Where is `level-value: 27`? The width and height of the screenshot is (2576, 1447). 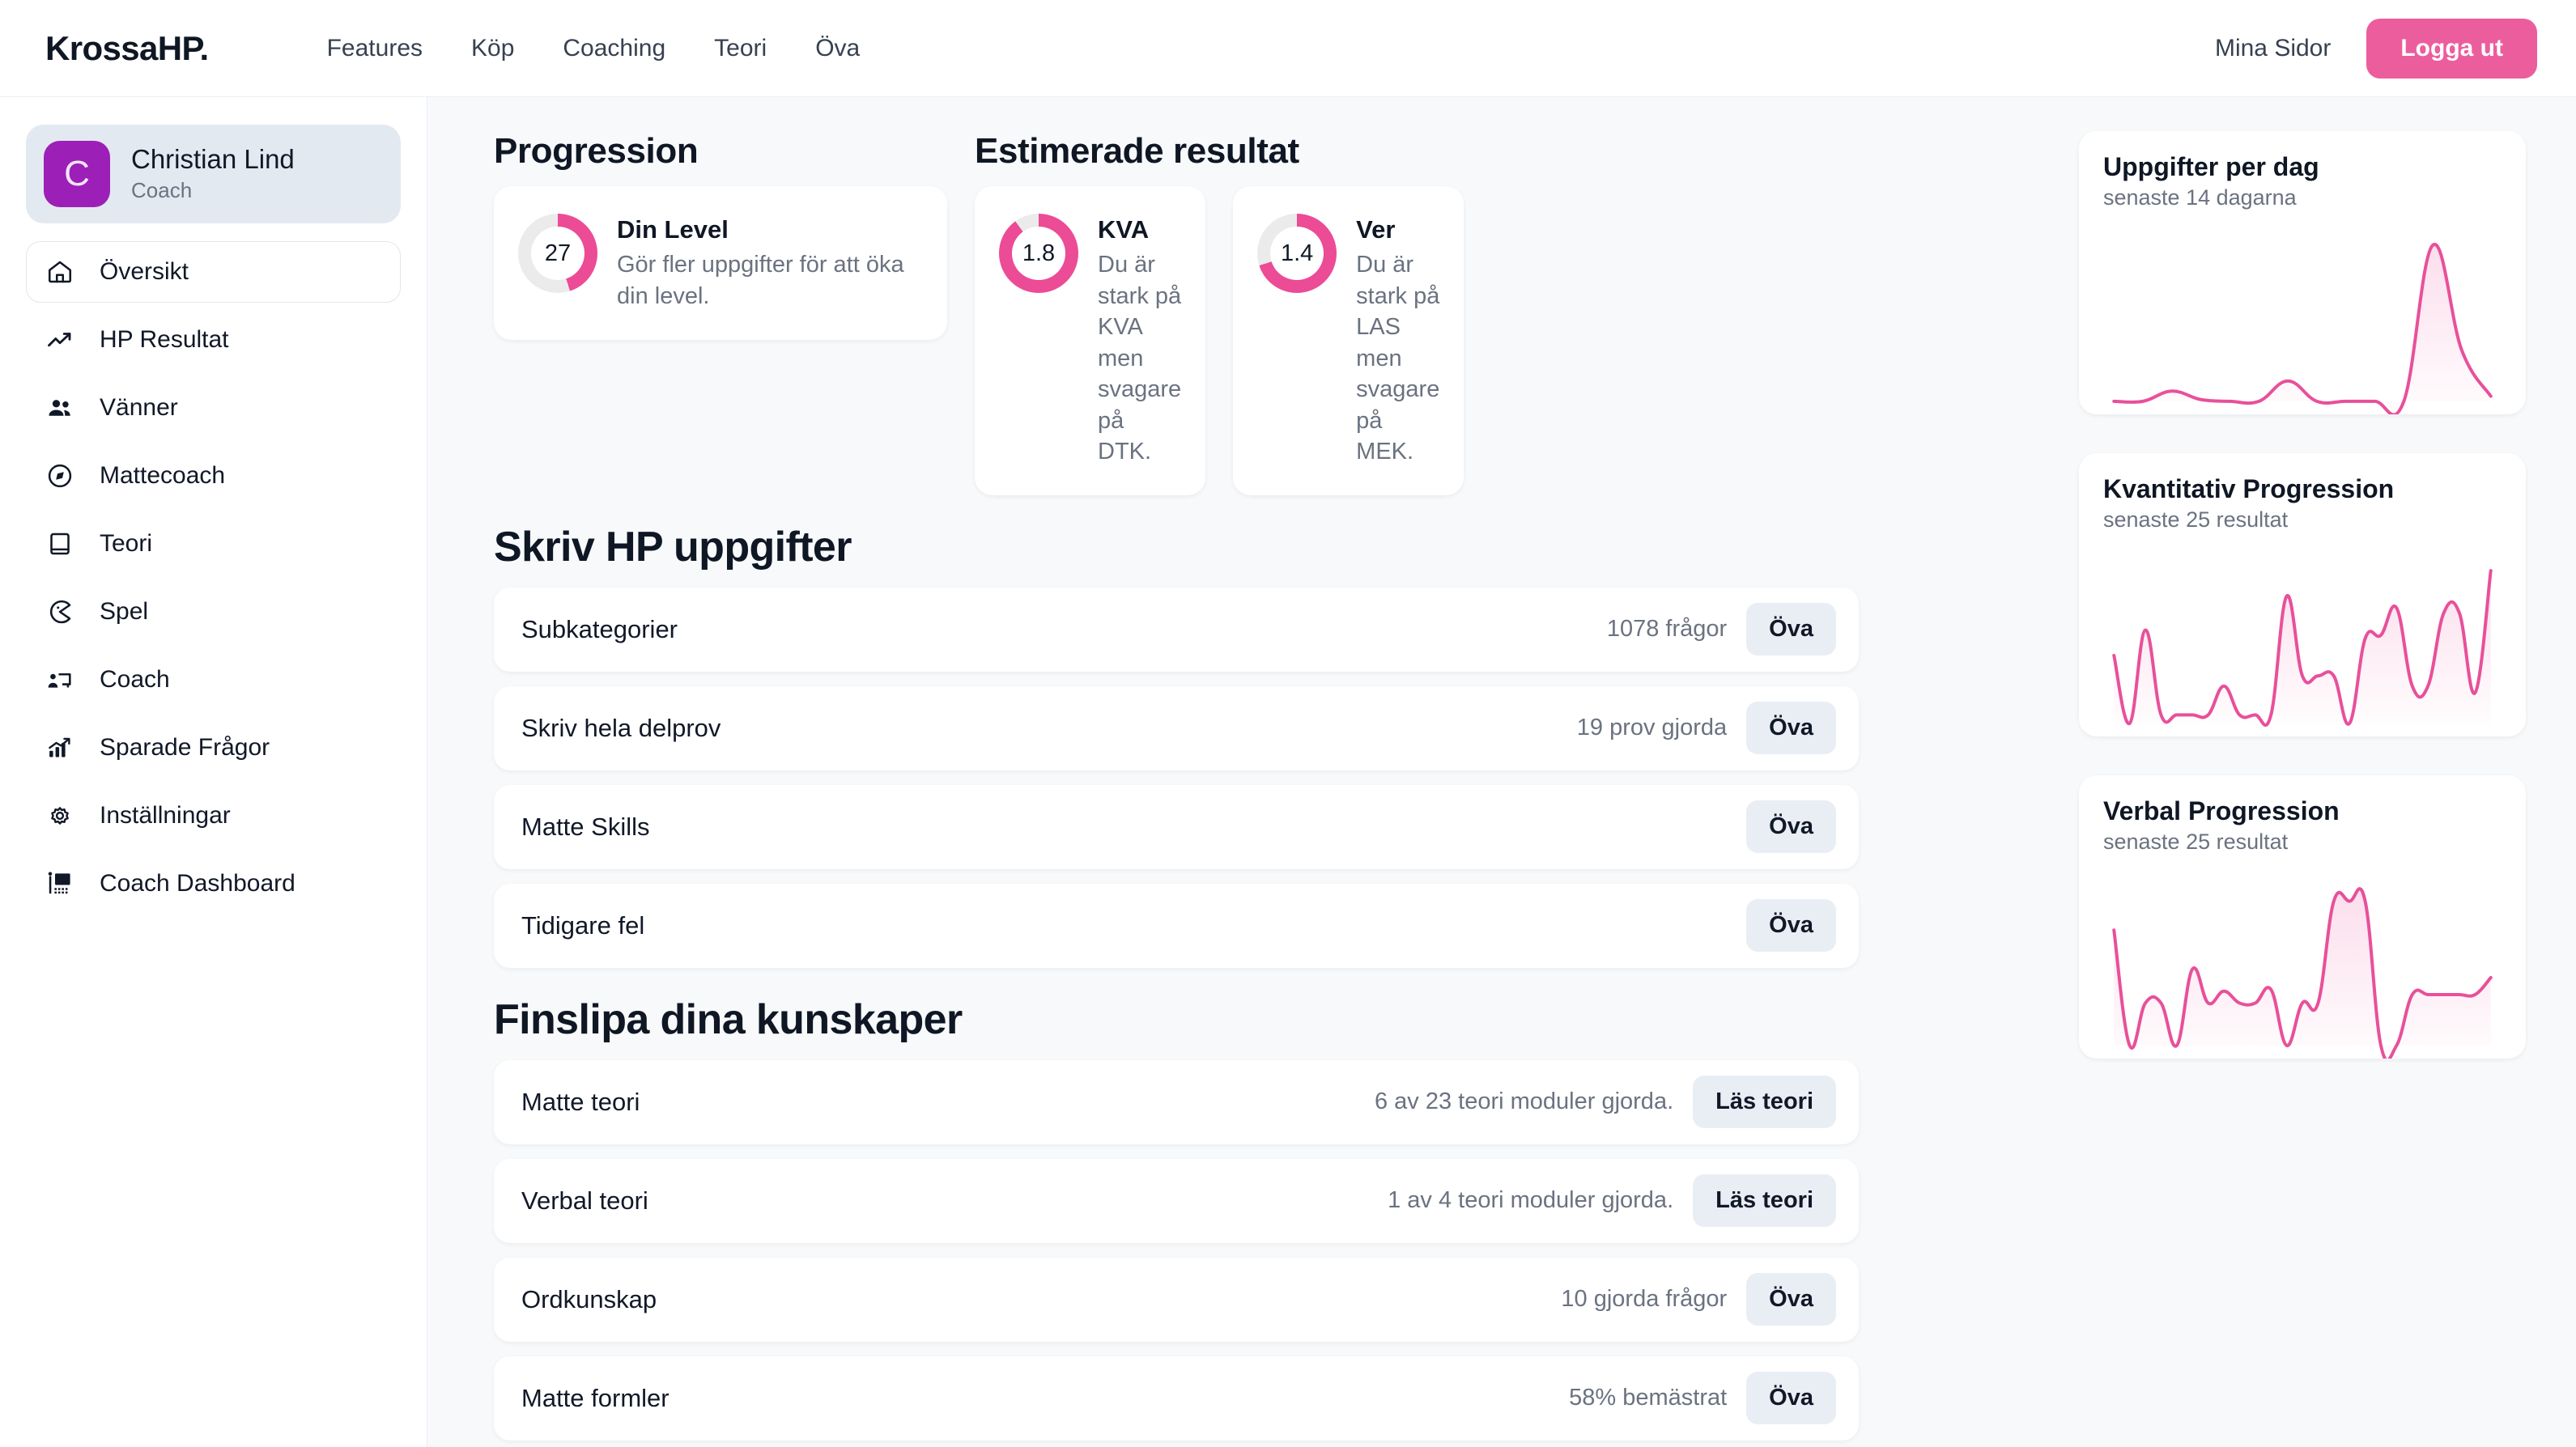
level-value: 27 is located at coordinates (558, 253).